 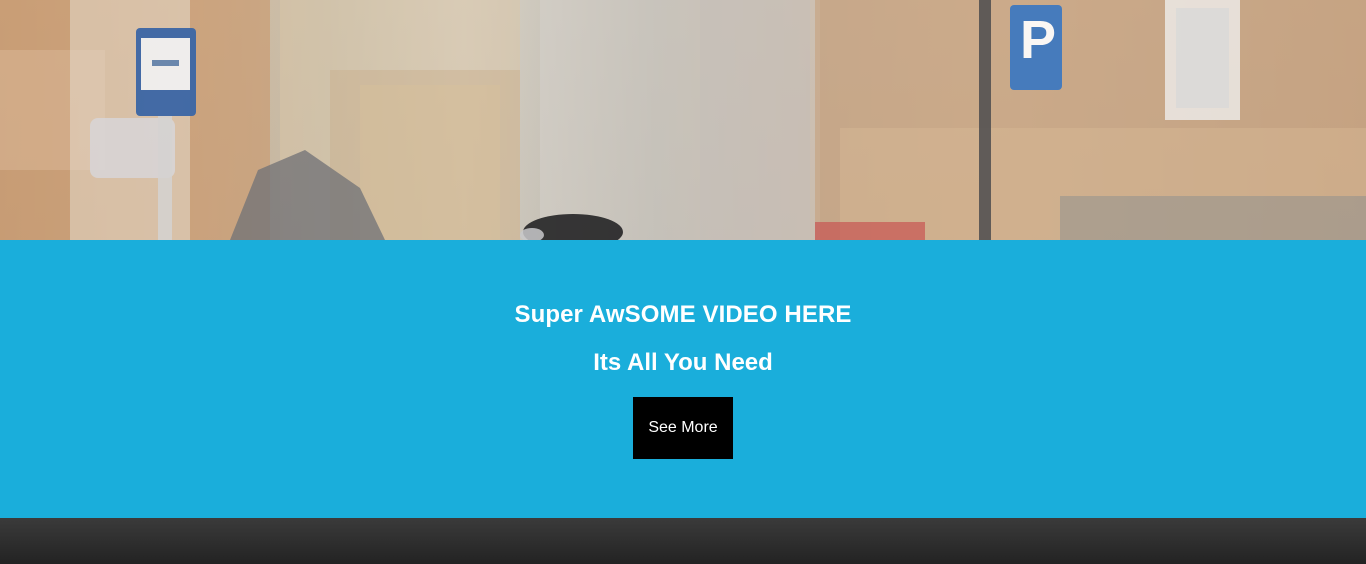 What do you see at coordinates (683, 362) in the screenshot?
I see `hero-subtitle: Its All You Need` at bounding box center [683, 362].